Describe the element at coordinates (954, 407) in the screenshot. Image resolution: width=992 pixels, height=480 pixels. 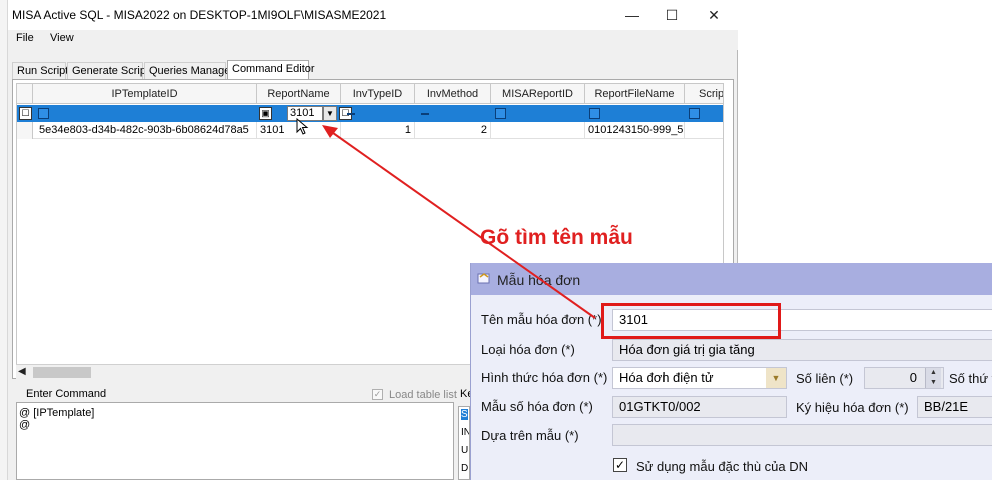
I see `invoice-symbol-field: BB/21E` at that location.